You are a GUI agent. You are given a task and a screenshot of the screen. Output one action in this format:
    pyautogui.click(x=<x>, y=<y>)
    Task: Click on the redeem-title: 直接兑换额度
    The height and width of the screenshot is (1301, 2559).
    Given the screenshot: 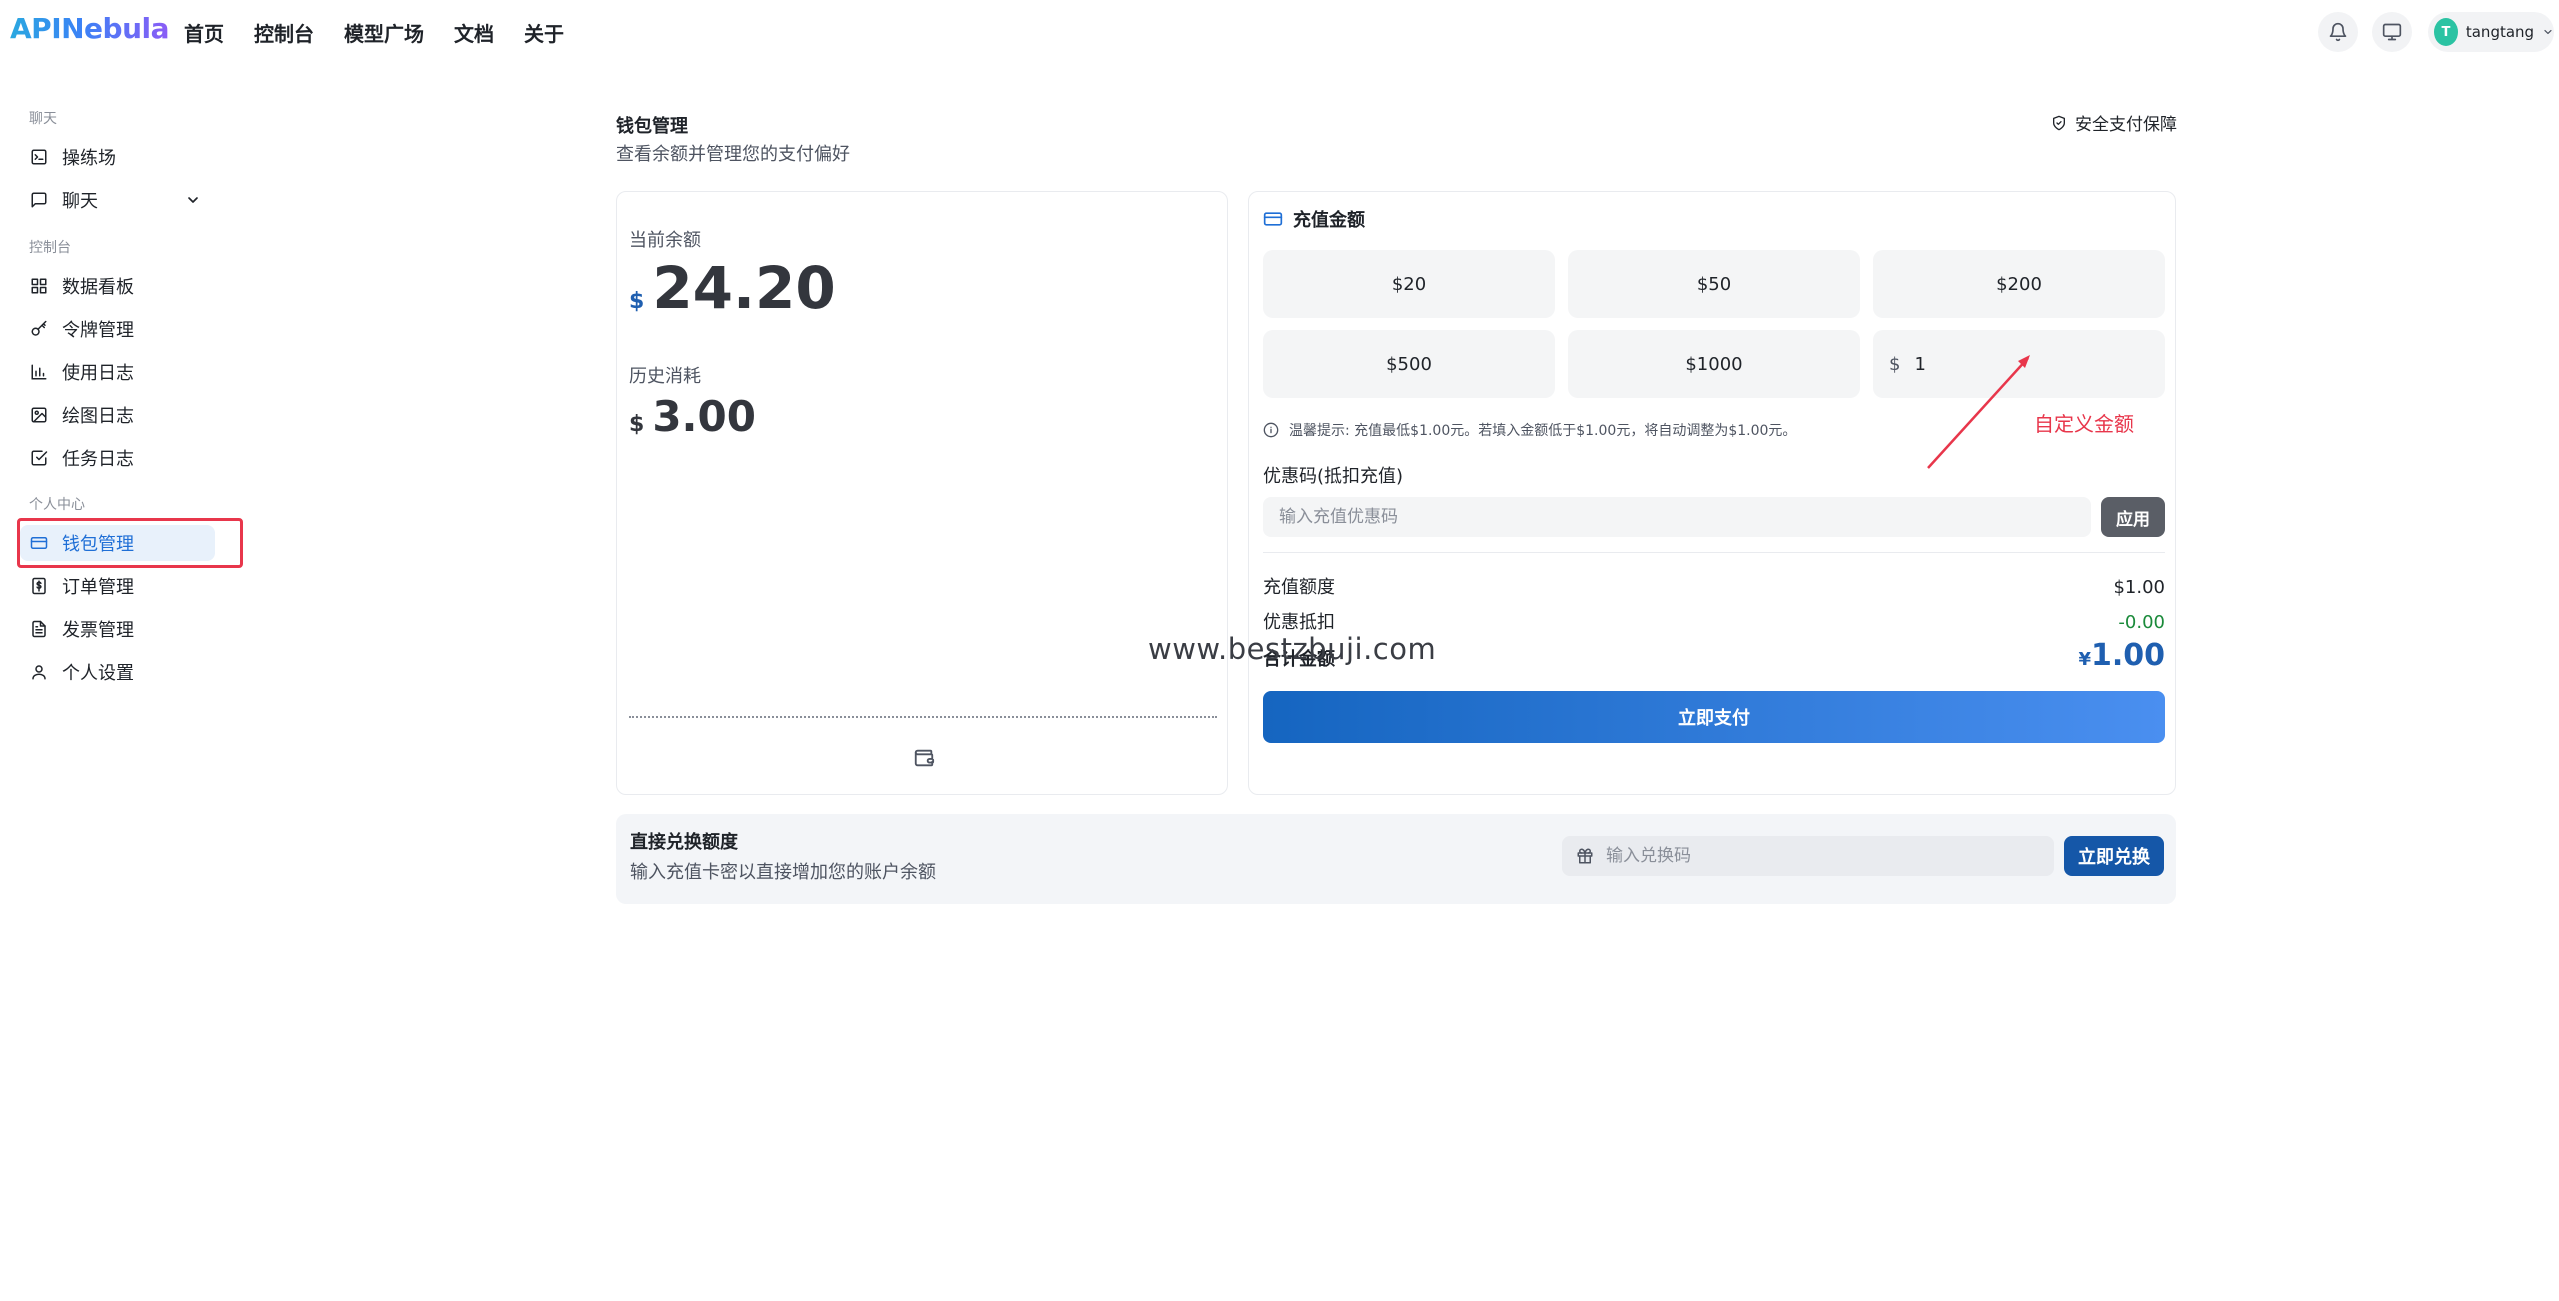 What is the action you would take?
    pyautogui.click(x=684, y=842)
    